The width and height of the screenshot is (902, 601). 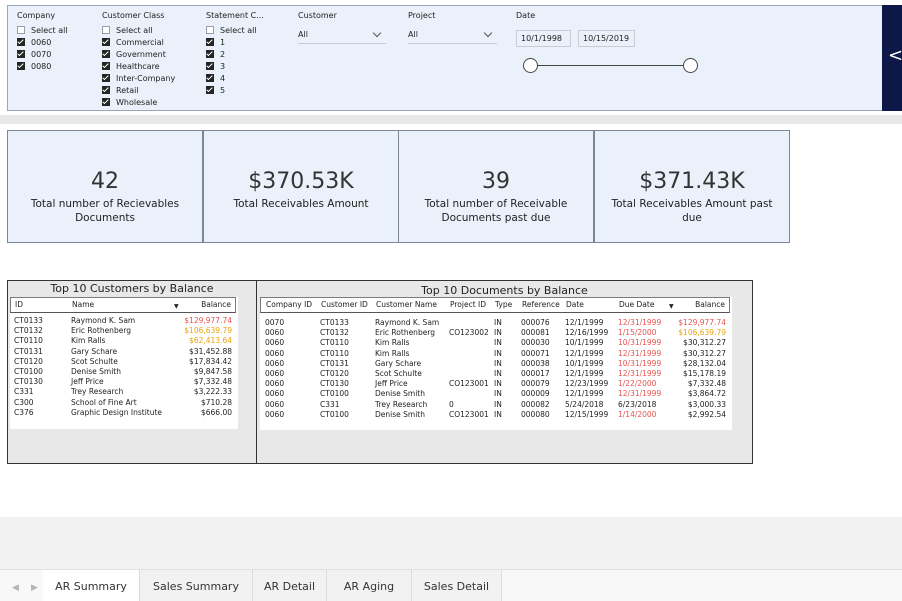 I want to click on statement-option: Select all, so click(x=235, y=30).